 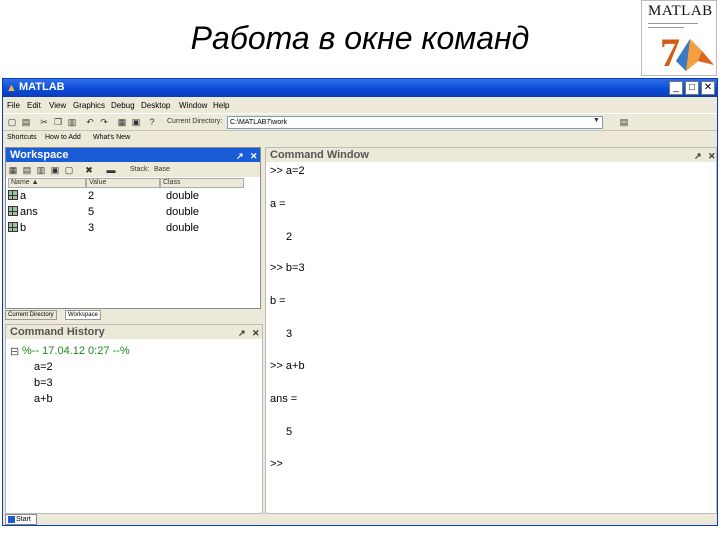 I want to click on var-name: b, so click(x=23, y=228).